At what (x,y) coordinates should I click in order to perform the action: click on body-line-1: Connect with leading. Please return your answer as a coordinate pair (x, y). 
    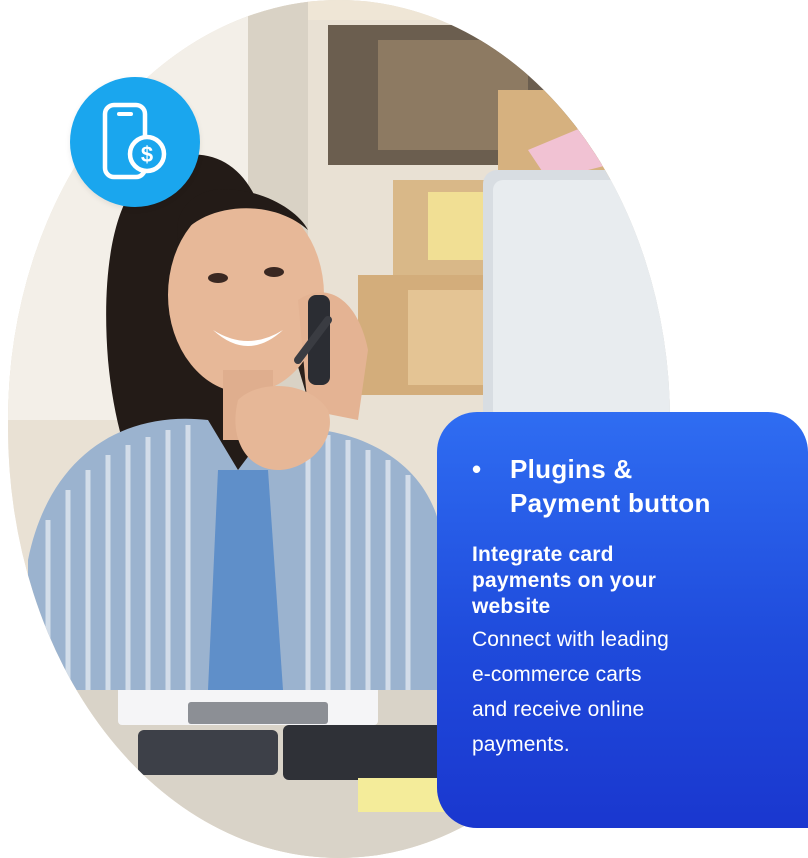
    Looking at the image, I should click on (570, 639).